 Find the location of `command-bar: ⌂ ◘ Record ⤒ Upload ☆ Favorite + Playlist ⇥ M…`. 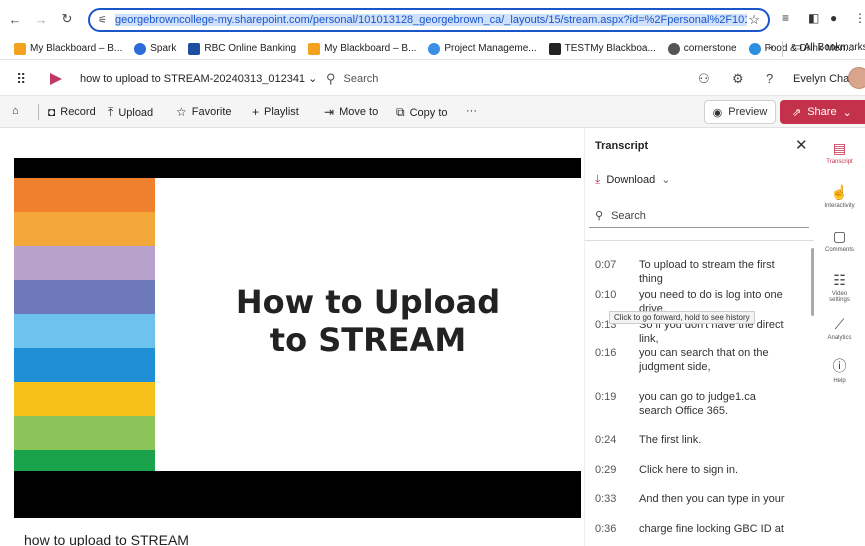

command-bar: ⌂ ◘ Record ⤒ Upload ☆ Favorite + Playlist ⇥ M… is located at coordinates (432, 112).